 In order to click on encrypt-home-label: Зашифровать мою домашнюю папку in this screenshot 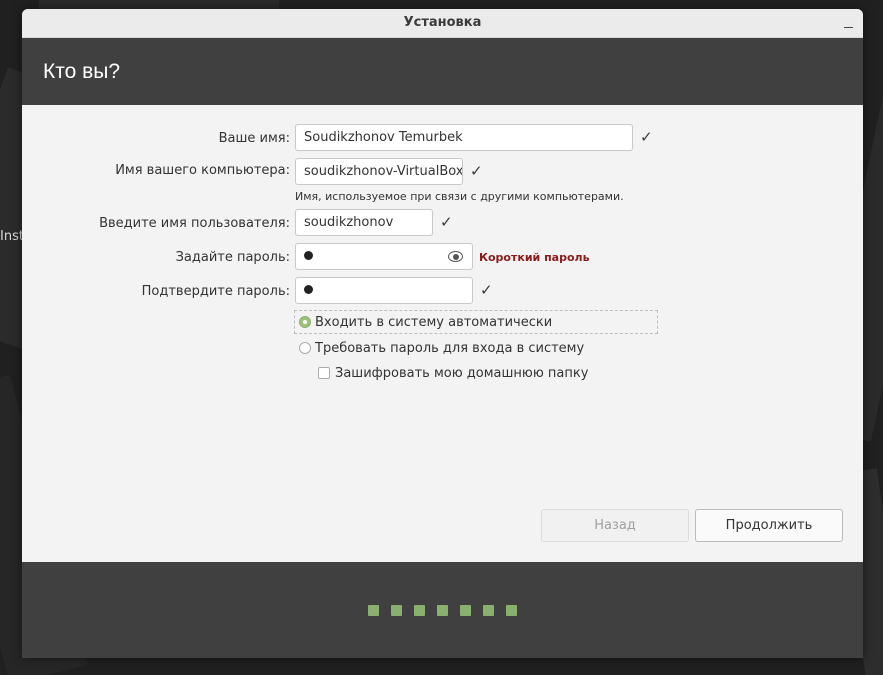, I will do `click(462, 373)`.